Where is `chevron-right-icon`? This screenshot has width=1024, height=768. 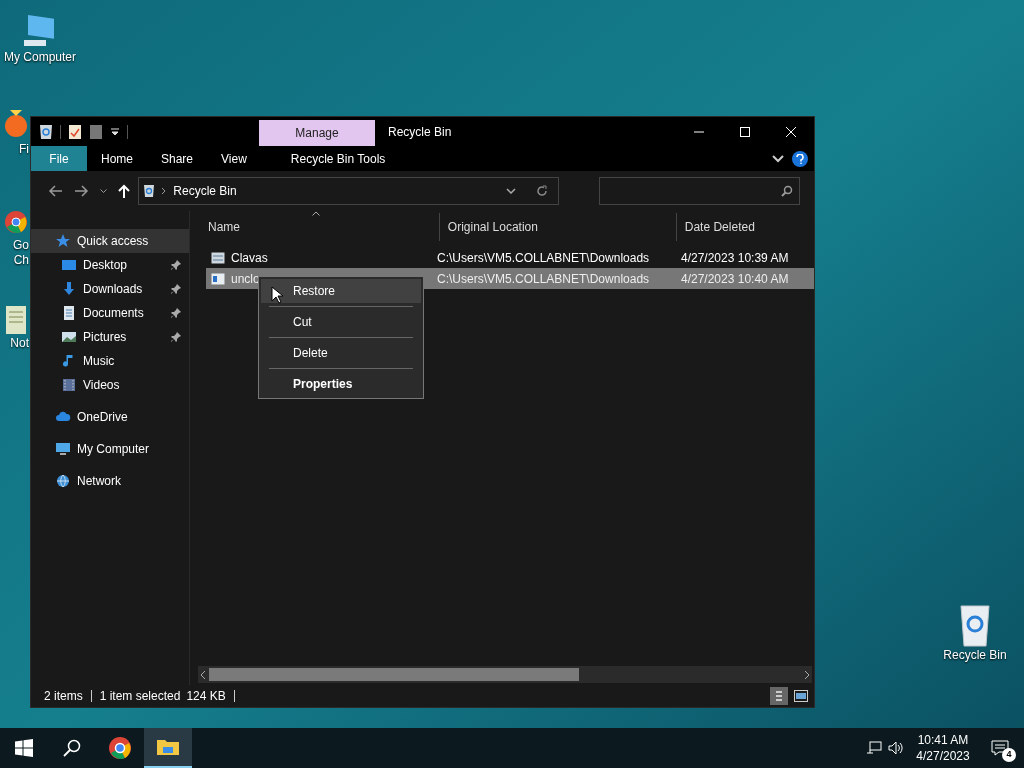 chevron-right-icon is located at coordinates (164, 191).